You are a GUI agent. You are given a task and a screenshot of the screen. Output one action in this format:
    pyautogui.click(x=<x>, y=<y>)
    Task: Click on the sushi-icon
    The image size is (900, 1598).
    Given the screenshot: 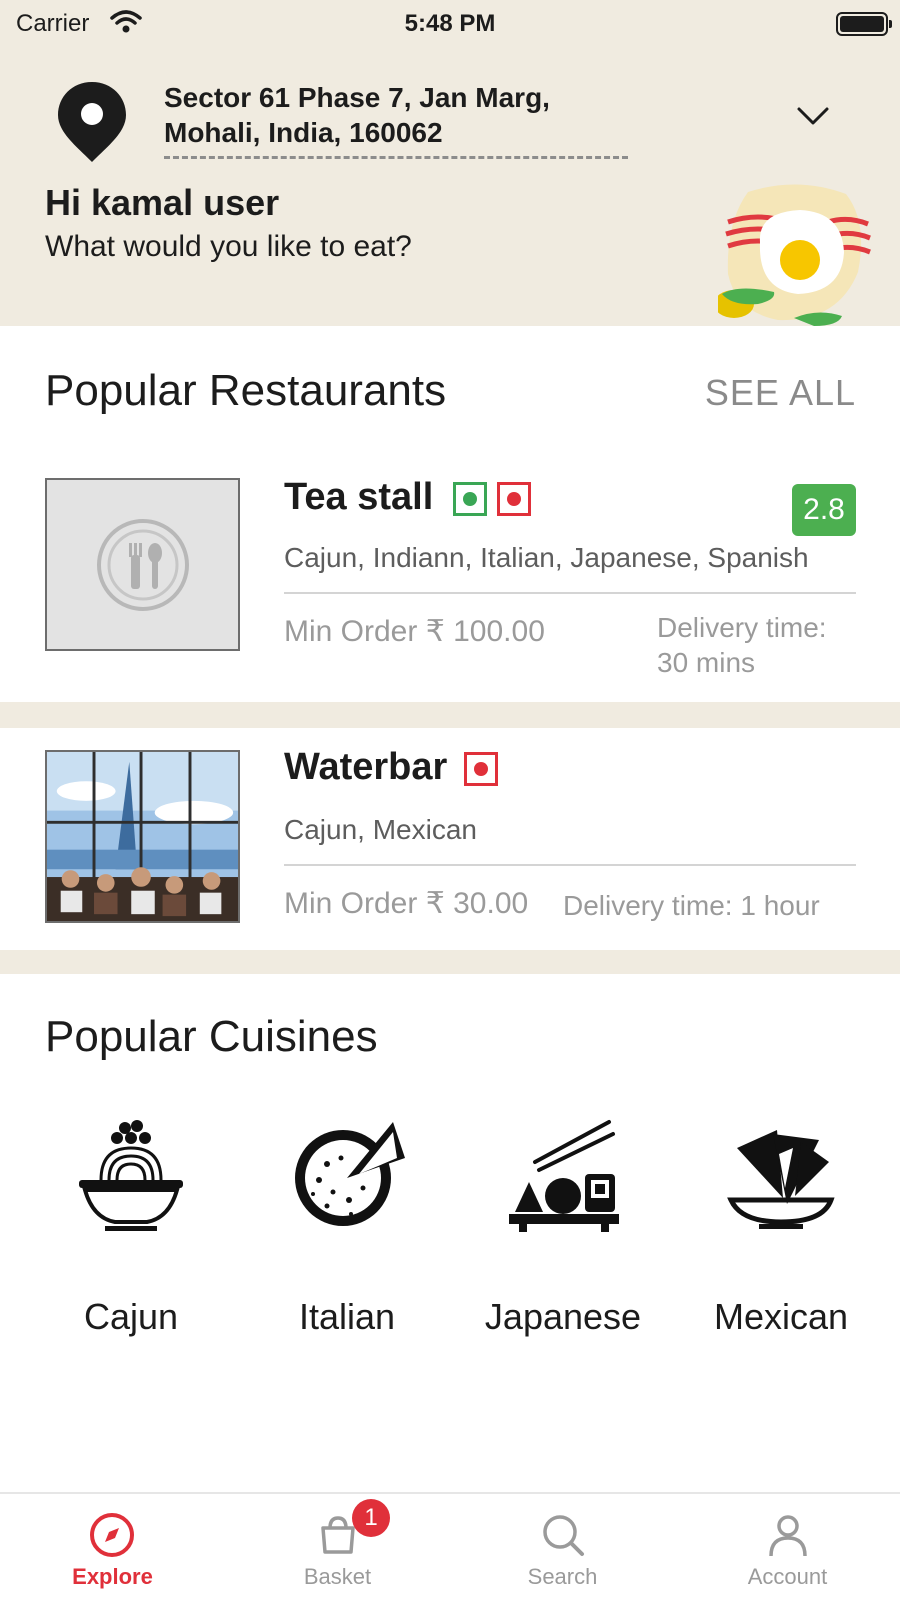 What is the action you would take?
    pyautogui.click(x=564, y=1176)
    